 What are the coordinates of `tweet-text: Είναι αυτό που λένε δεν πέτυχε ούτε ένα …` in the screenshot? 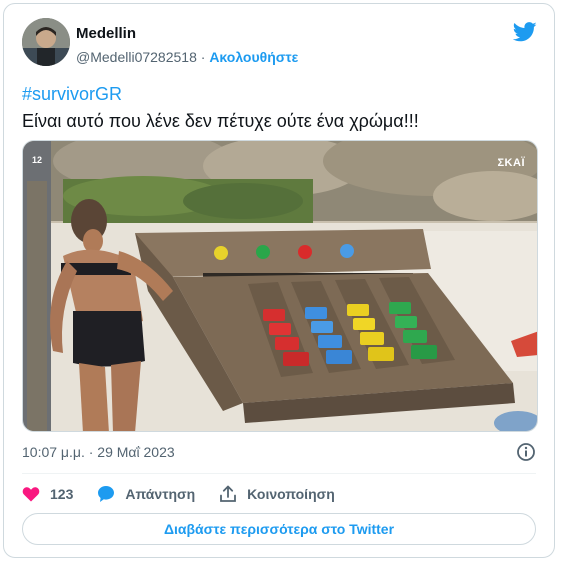 It's located at (220, 121).